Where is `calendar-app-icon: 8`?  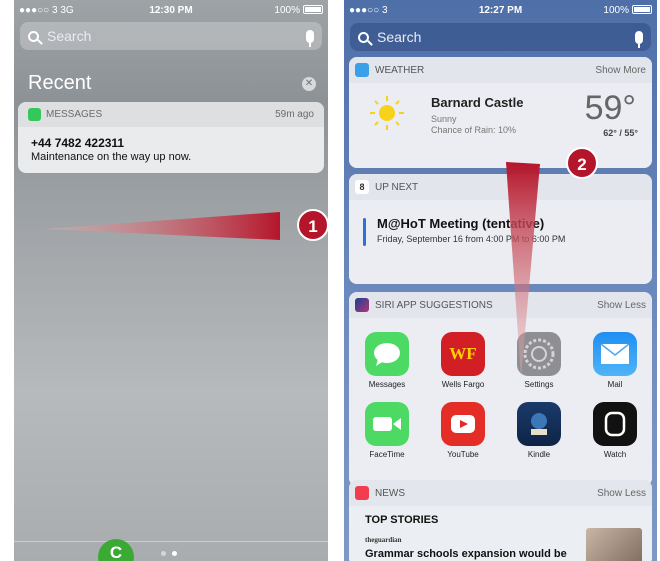
calendar-app-icon: 8 is located at coordinates (362, 187).